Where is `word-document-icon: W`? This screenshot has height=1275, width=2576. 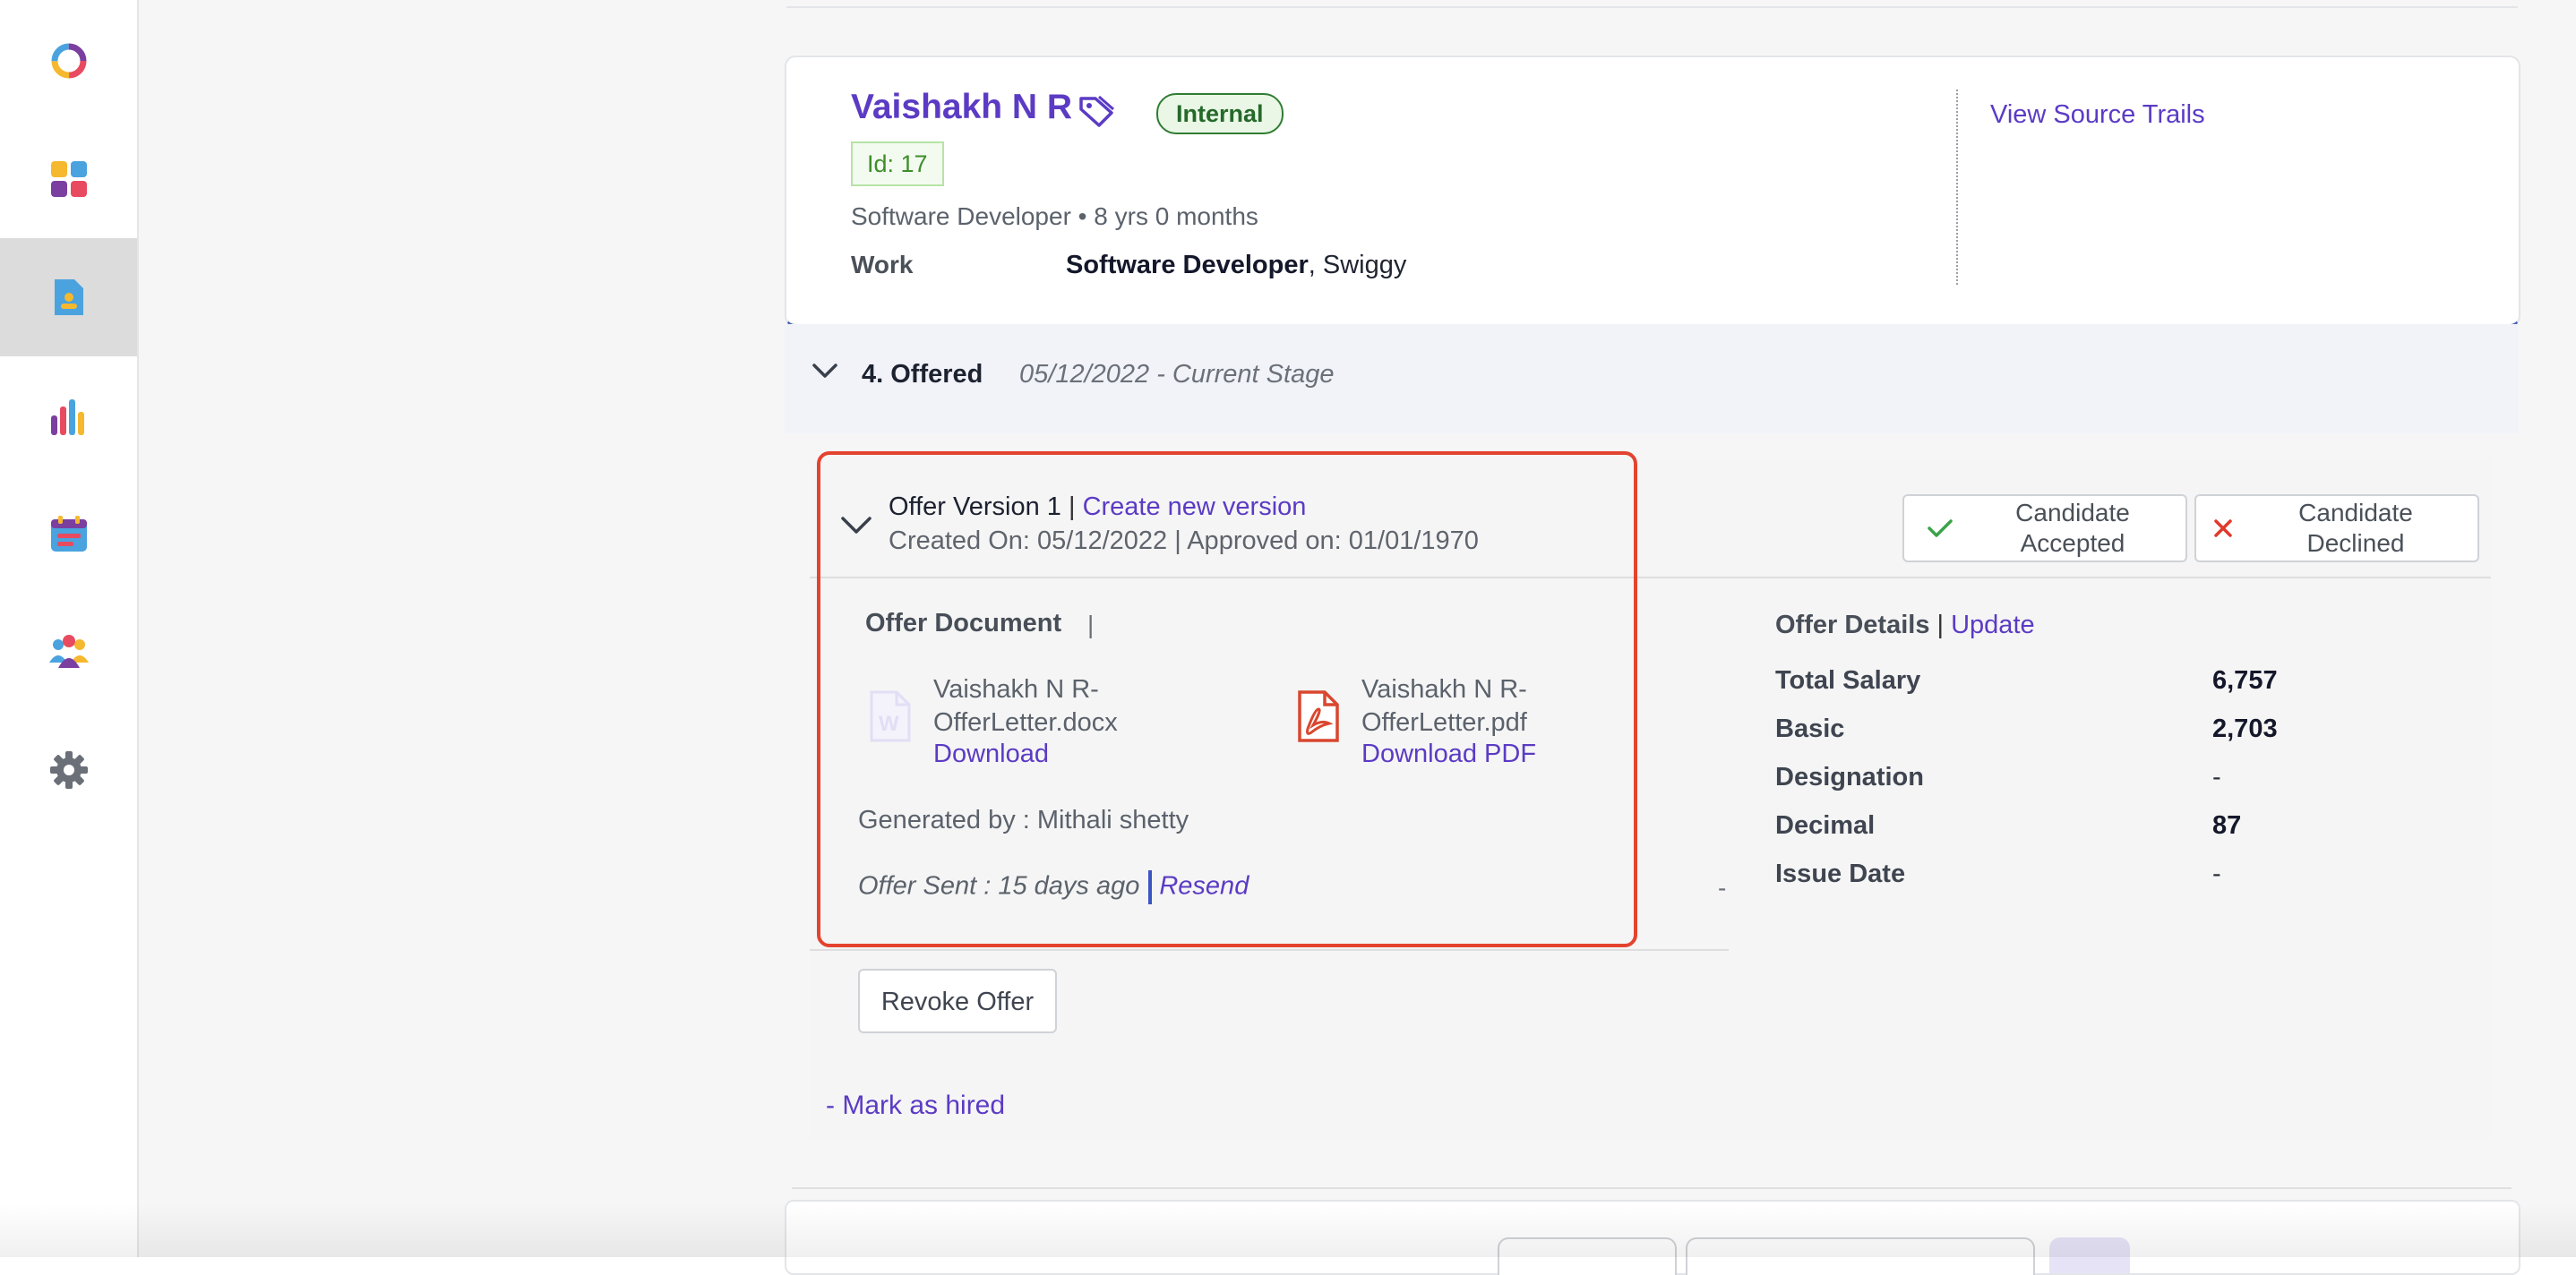
word-document-icon: W is located at coordinates (890, 718).